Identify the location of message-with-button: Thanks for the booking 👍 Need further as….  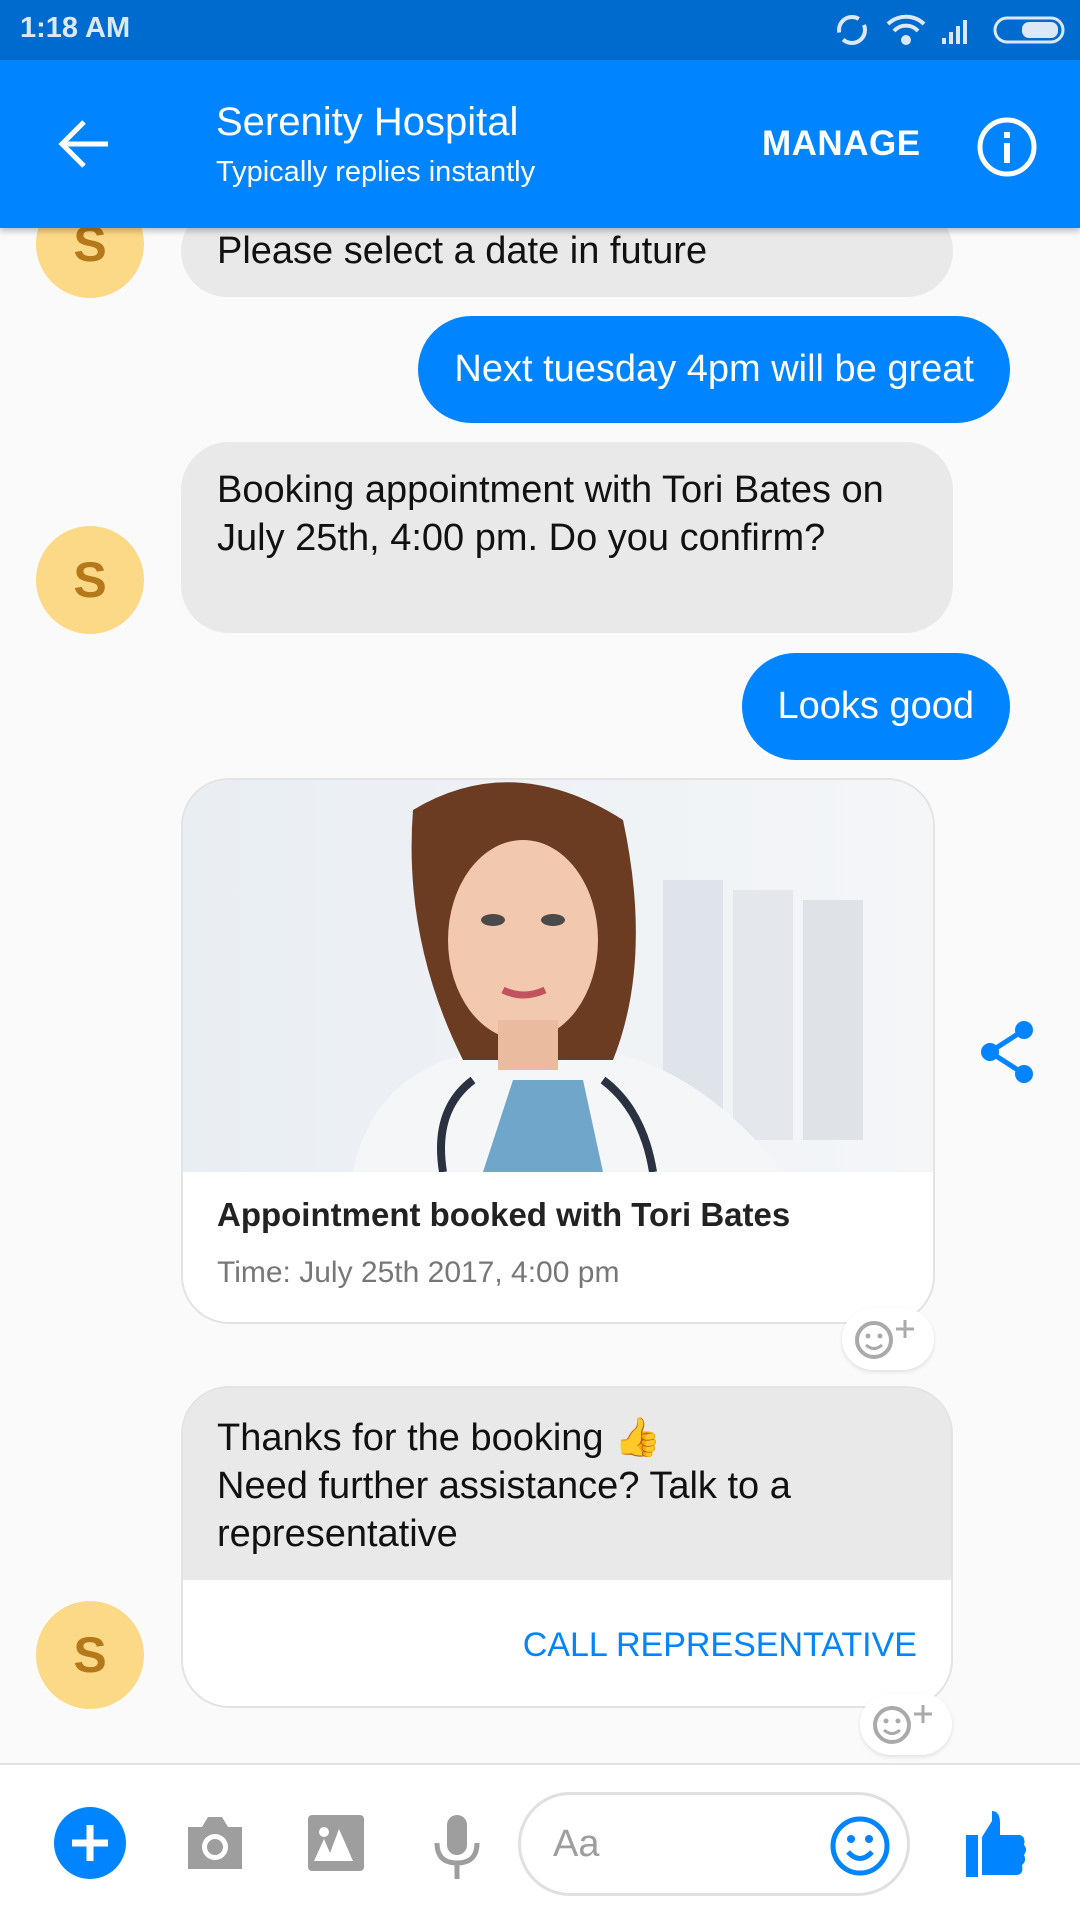
(567, 1547).